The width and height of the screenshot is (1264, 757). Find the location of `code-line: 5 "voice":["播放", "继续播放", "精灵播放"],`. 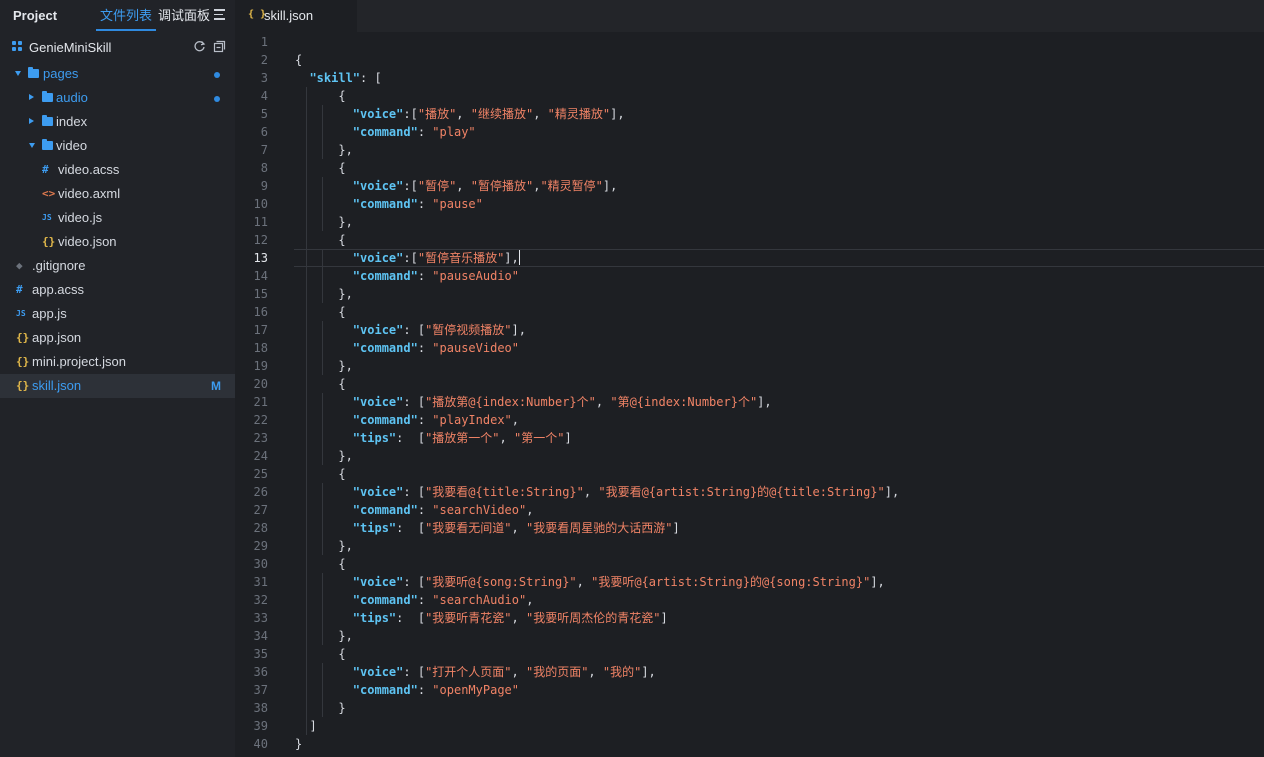

code-line: 5 "voice":["播放", "继续播放", "精灵播放"], is located at coordinates (750, 114).